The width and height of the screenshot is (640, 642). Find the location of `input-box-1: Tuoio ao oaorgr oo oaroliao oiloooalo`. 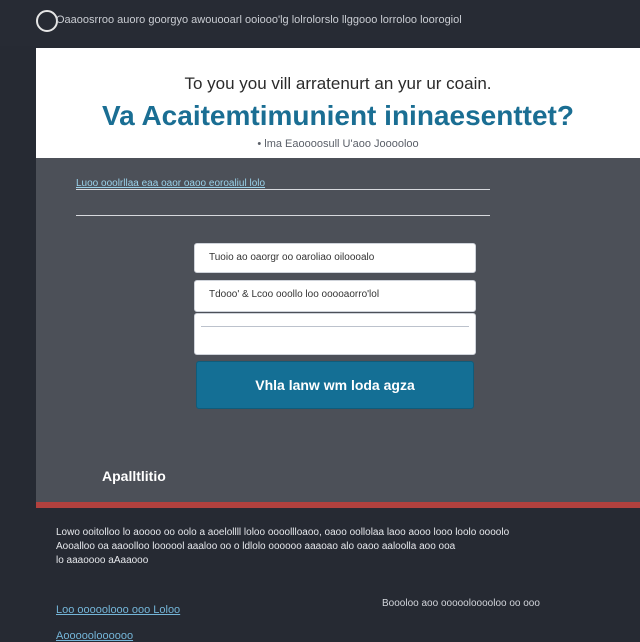

input-box-1: Tuoio ao oaorgr oo oaroliao oiloooalo is located at coordinates (335, 258).